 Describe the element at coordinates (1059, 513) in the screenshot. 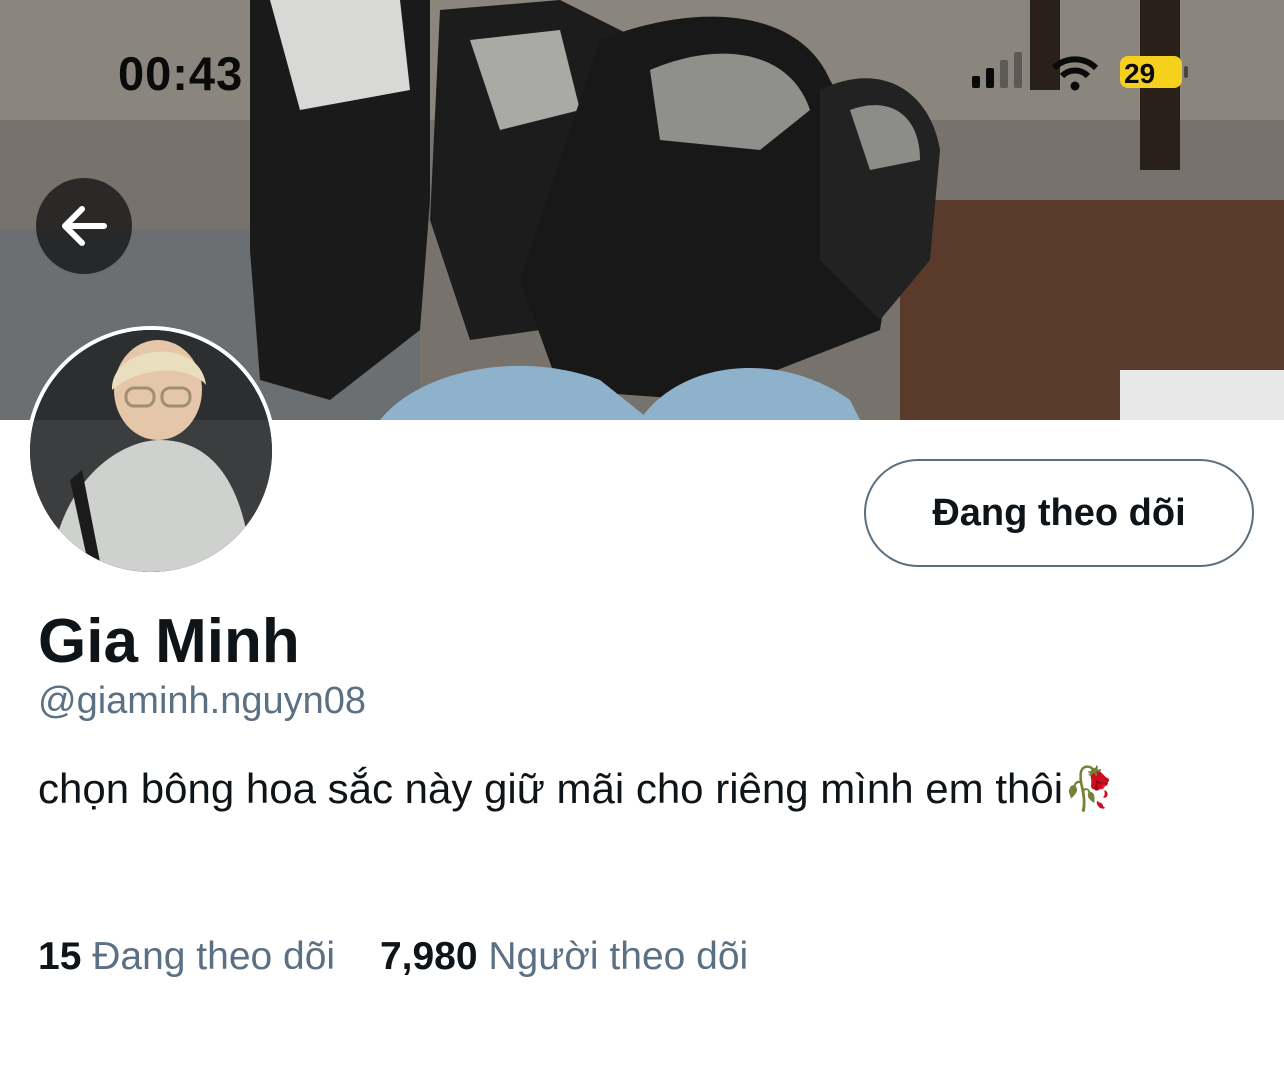

I see `following-button: Đang theo dõi` at that location.